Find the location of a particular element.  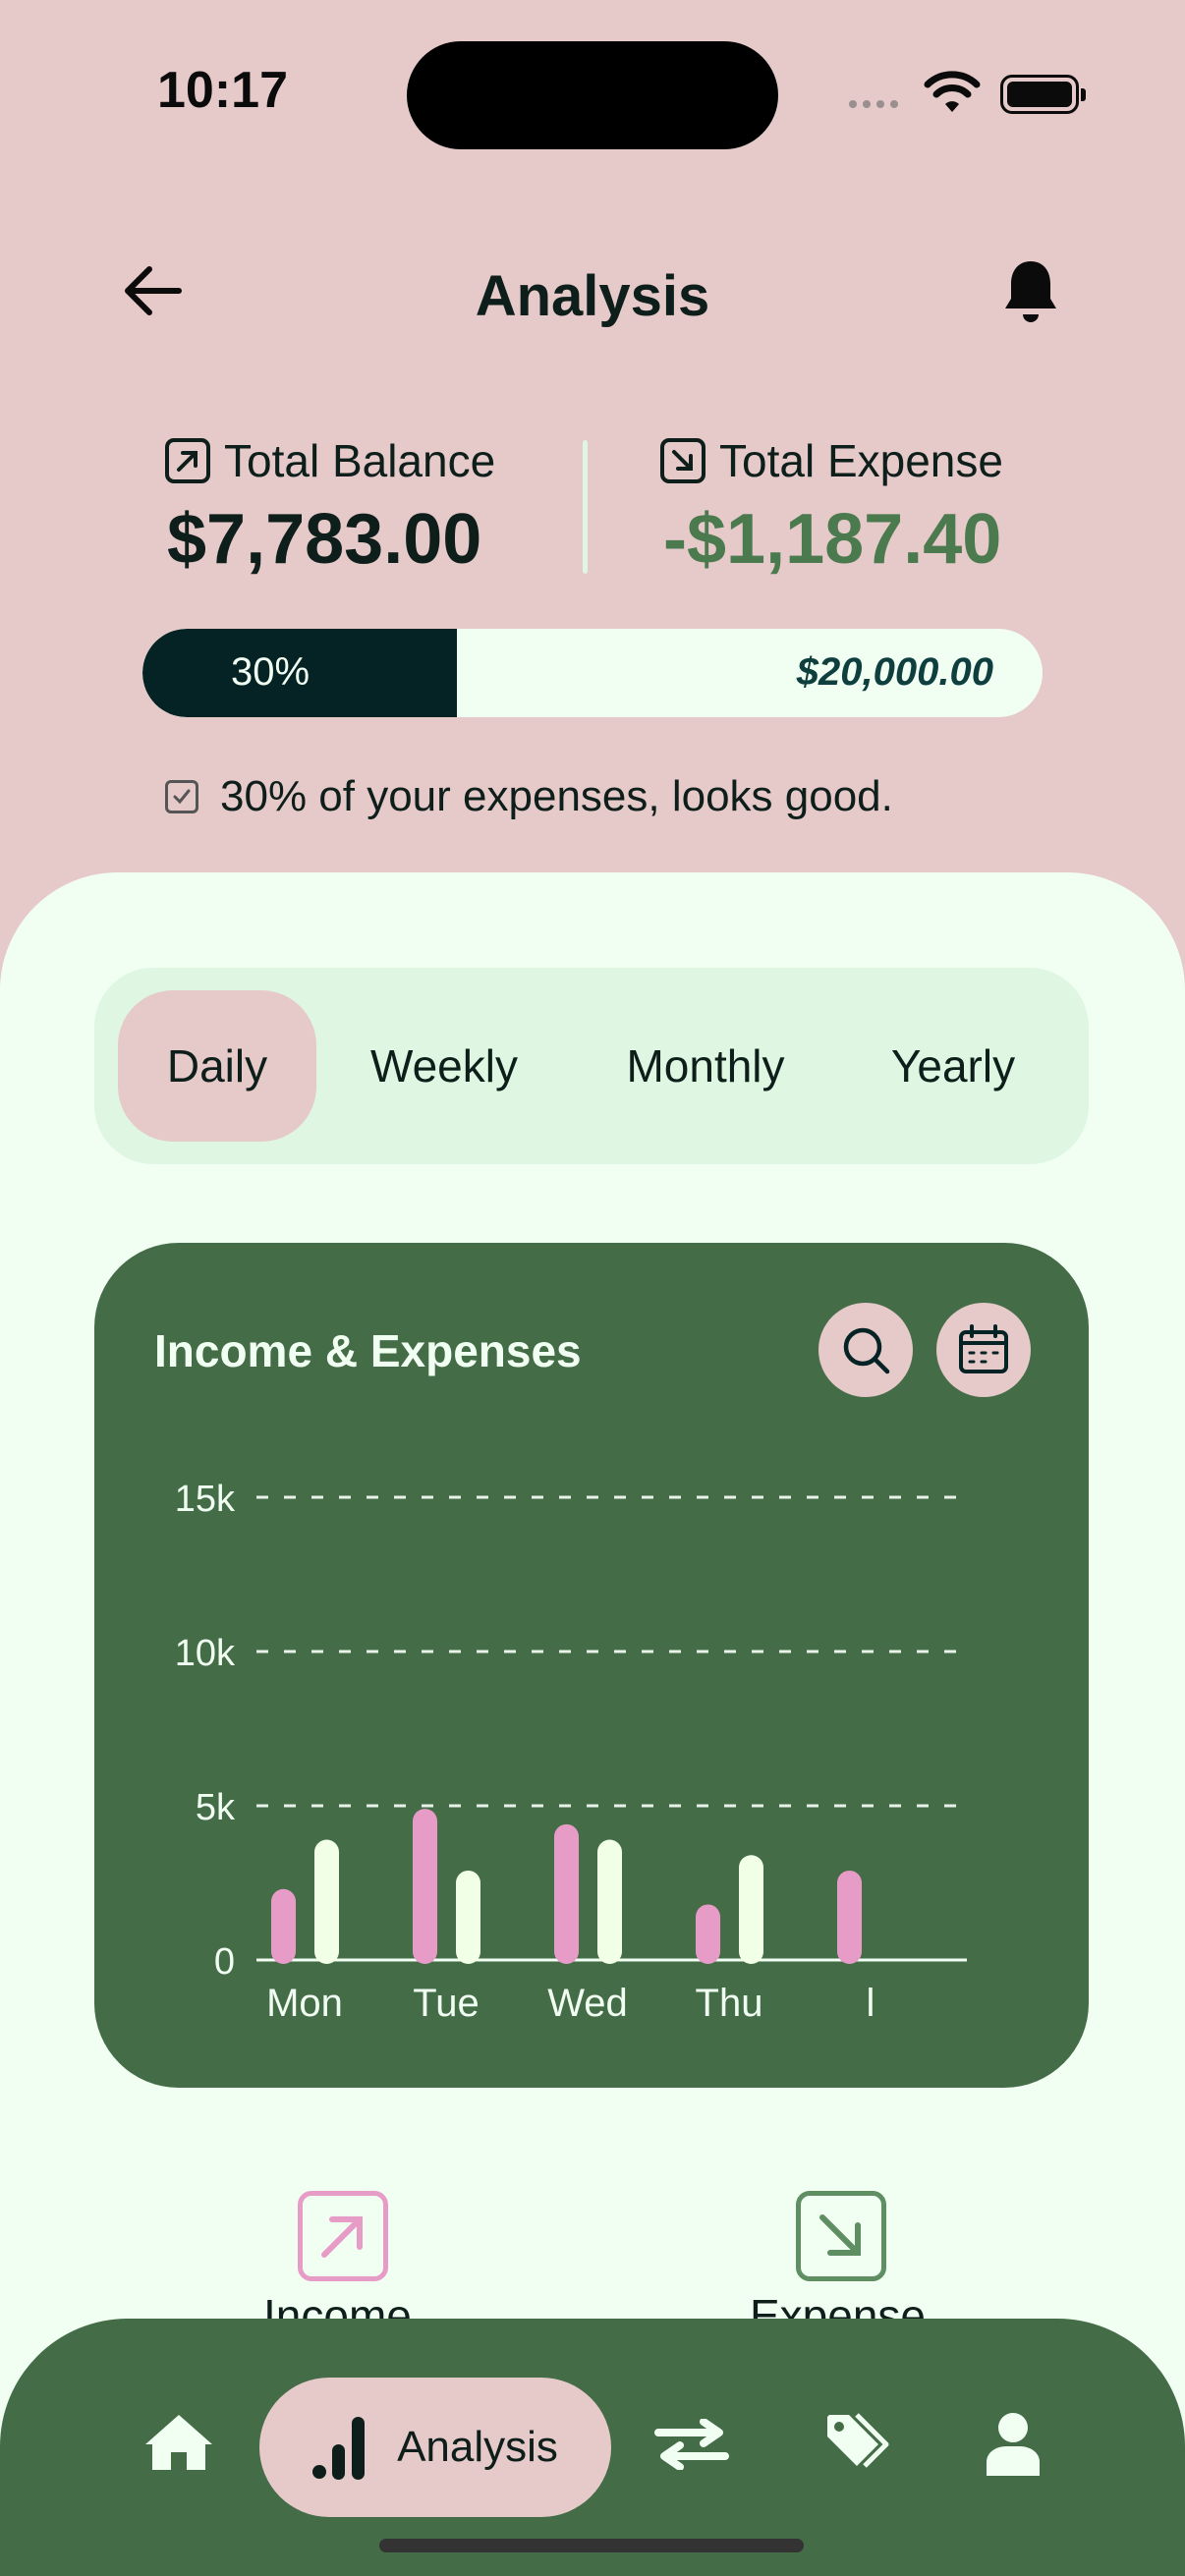

notification-button is located at coordinates (1030, 294).